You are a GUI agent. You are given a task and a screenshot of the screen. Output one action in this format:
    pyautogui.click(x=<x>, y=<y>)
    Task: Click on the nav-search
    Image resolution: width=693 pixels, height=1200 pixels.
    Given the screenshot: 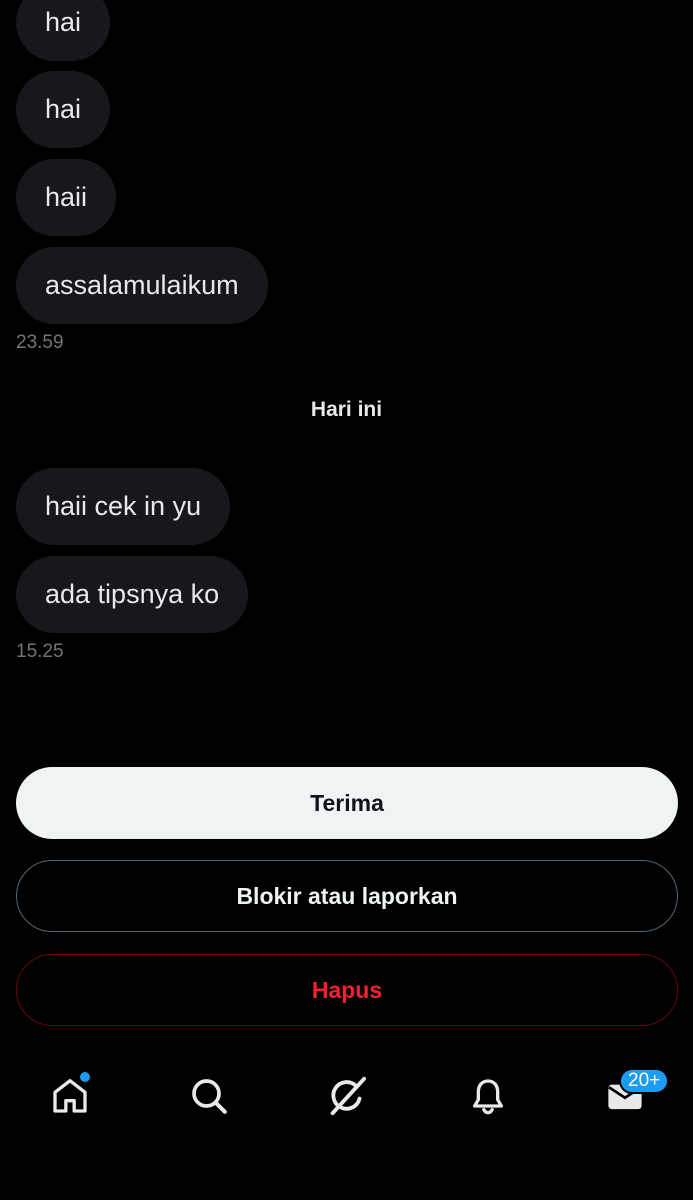 What is the action you would take?
    pyautogui.click(x=209, y=1096)
    